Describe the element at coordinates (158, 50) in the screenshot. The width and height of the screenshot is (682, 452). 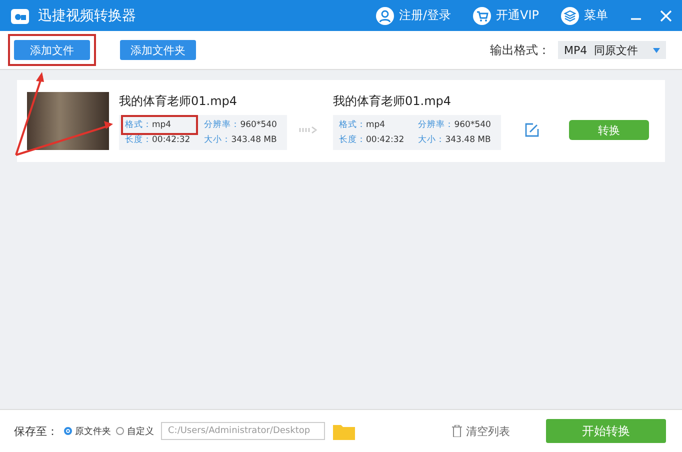
I see `add-folder-button: 添加文件夹` at that location.